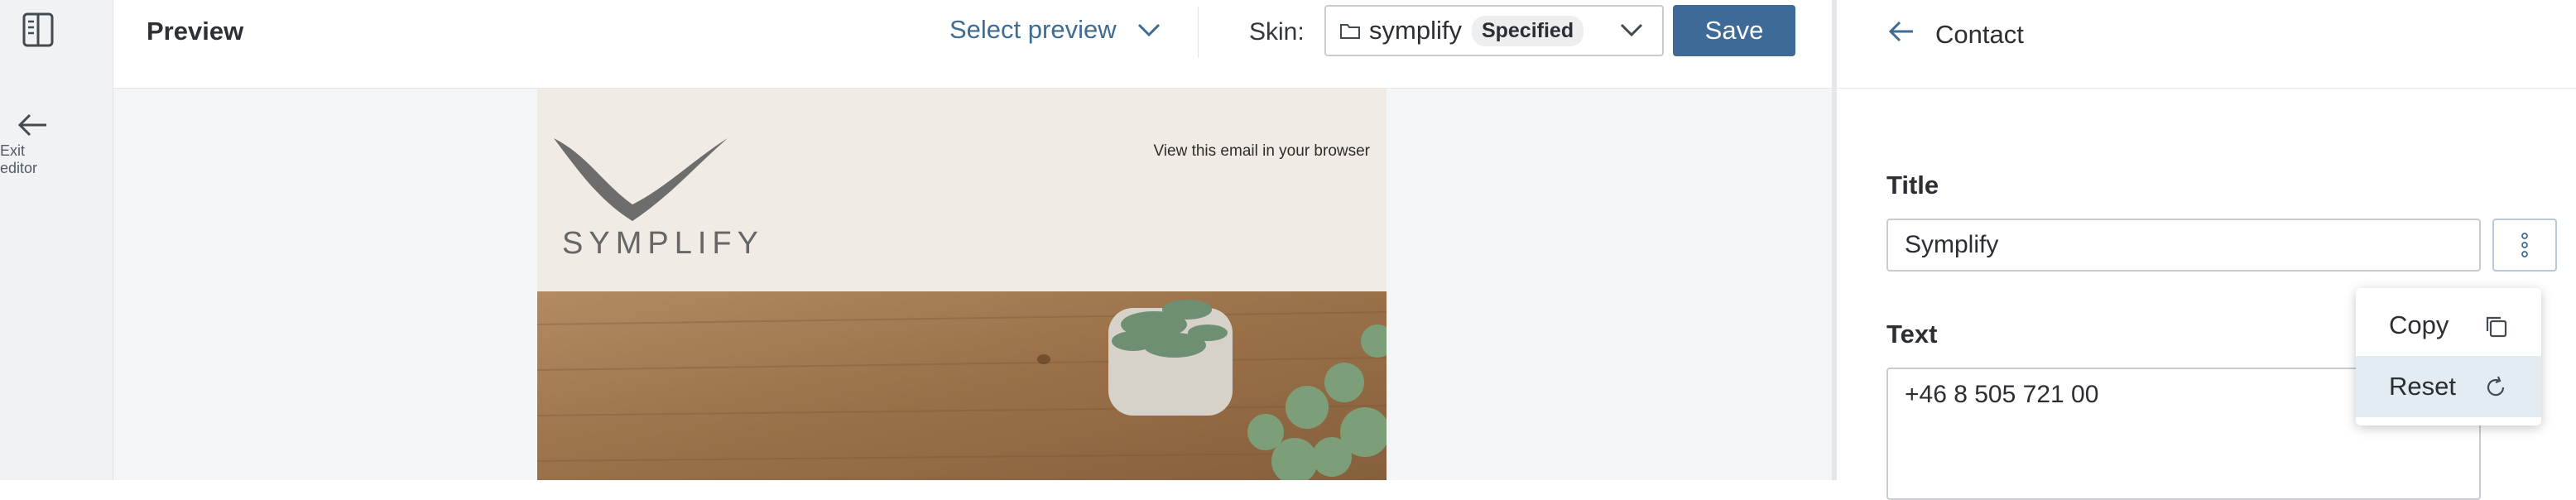 The height and width of the screenshot is (500, 2576). Describe the element at coordinates (1527, 30) in the screenshot. I see `specified-badge: Specified` at that location.